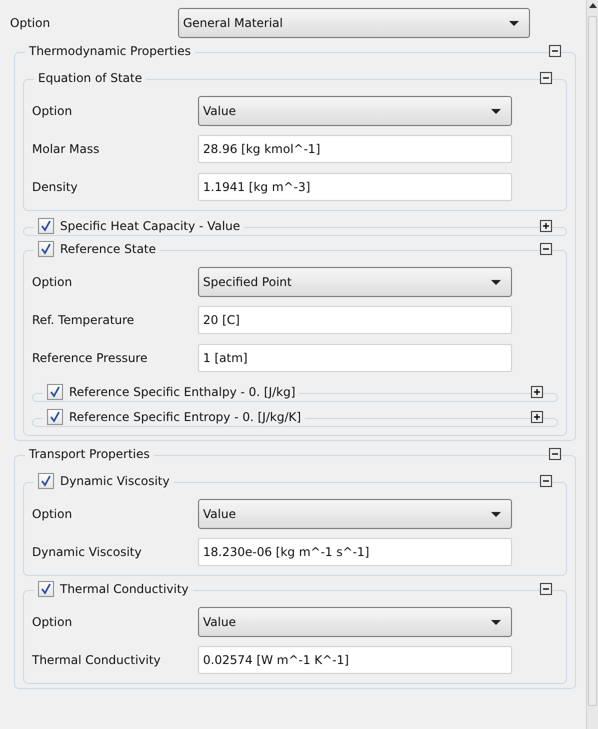  What do you see at coordinates (108, 249) in the screenshot?
I see `group-title: Reference State` at bounding box center [108, 249].